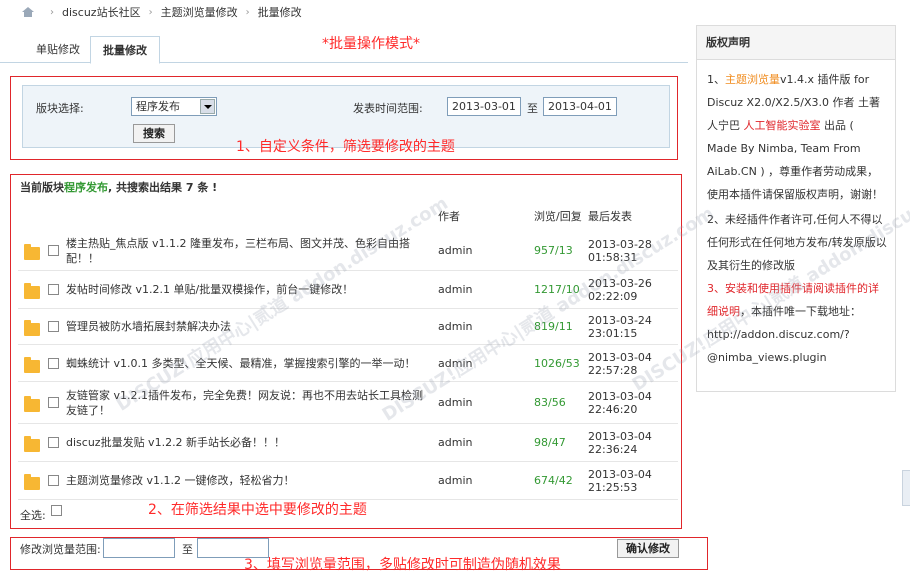  Describe the element at coordinates (371, 44) in the screenshot. I see `mode-title: *批量操作模式*` at that location.